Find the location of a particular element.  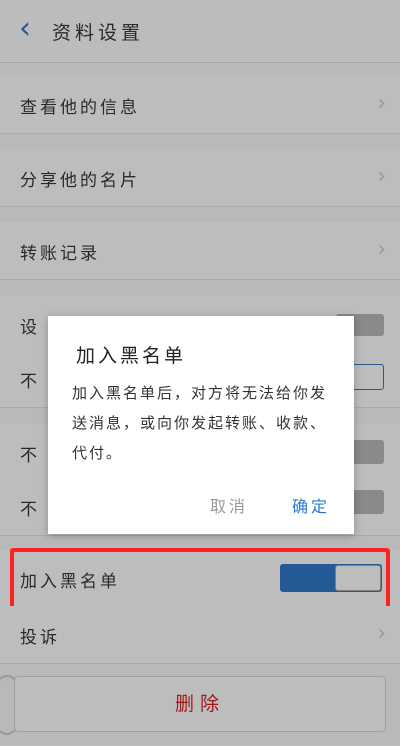

row-transfer-record: 转账记录 › is located at coordinates (200, 251).